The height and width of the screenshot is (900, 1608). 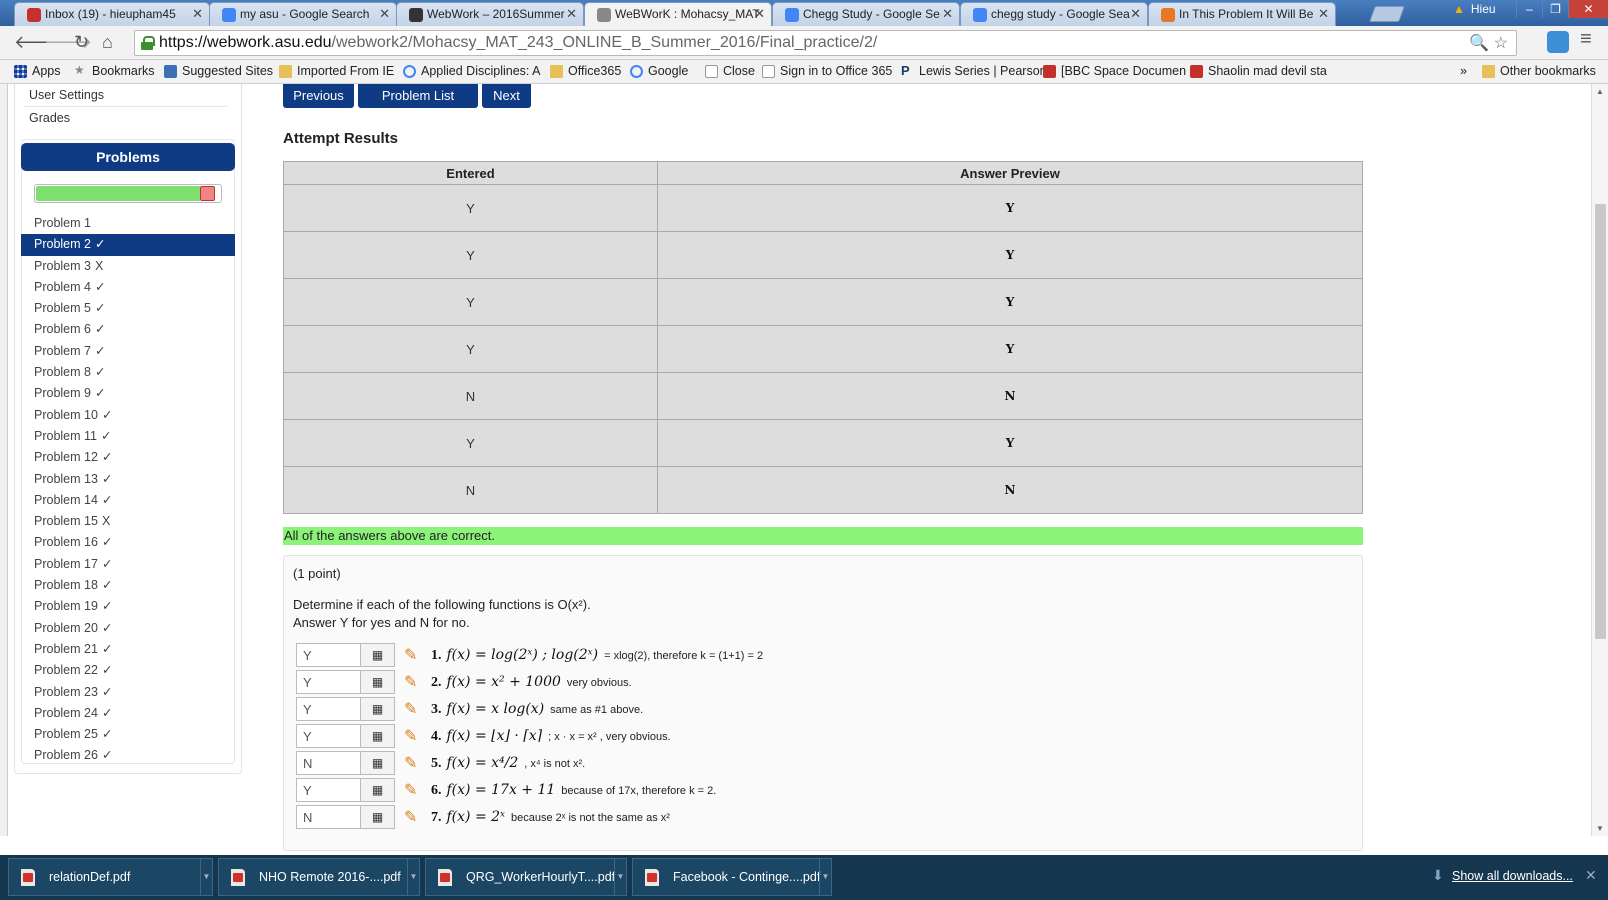 What do you see at coordinates (1463, 71) in the screenshot?
I see `more-bookmarks-chevron: »` at bounding box center [1463, 71].